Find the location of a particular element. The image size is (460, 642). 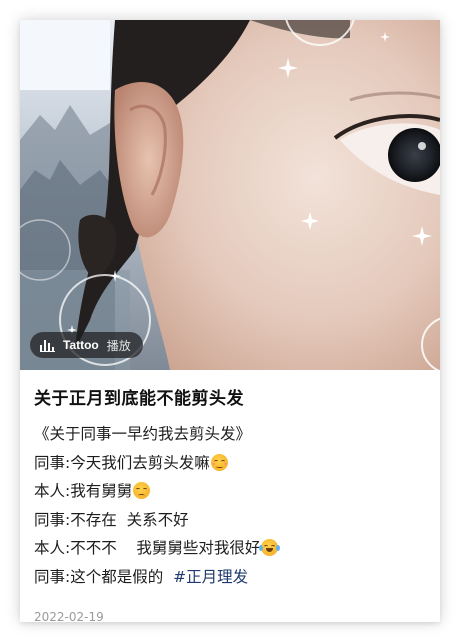

body-line-text: 同事:这个都是假的 is located at coordinates (104, 576).